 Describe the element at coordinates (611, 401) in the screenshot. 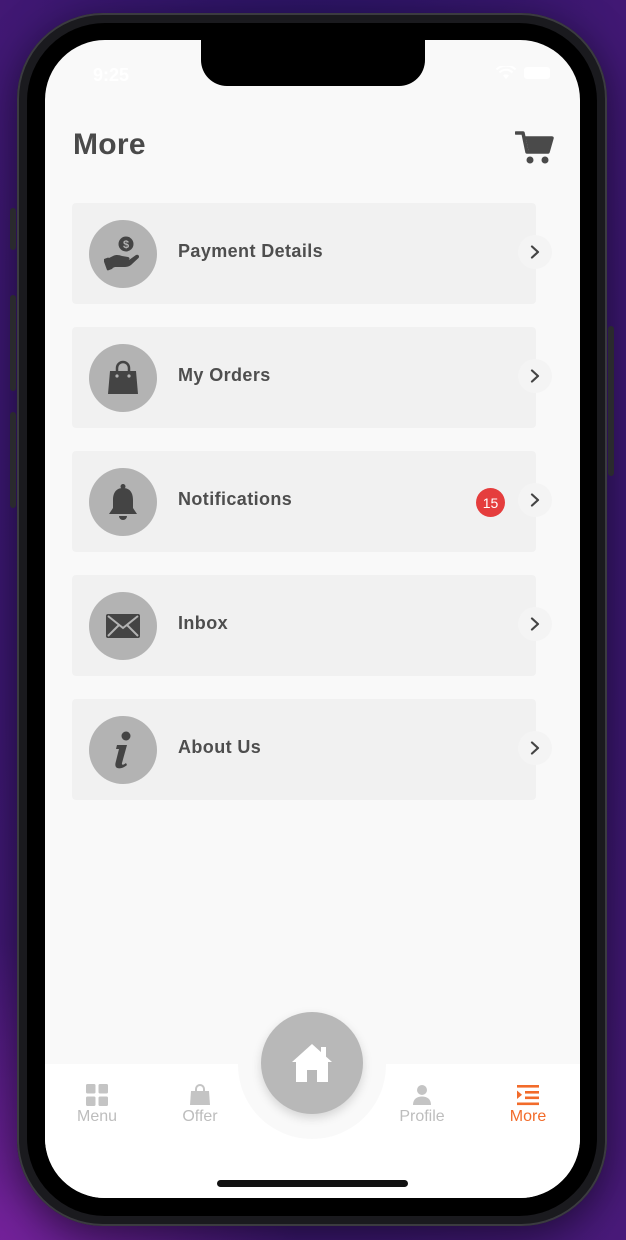

I see `power-button` at that location.